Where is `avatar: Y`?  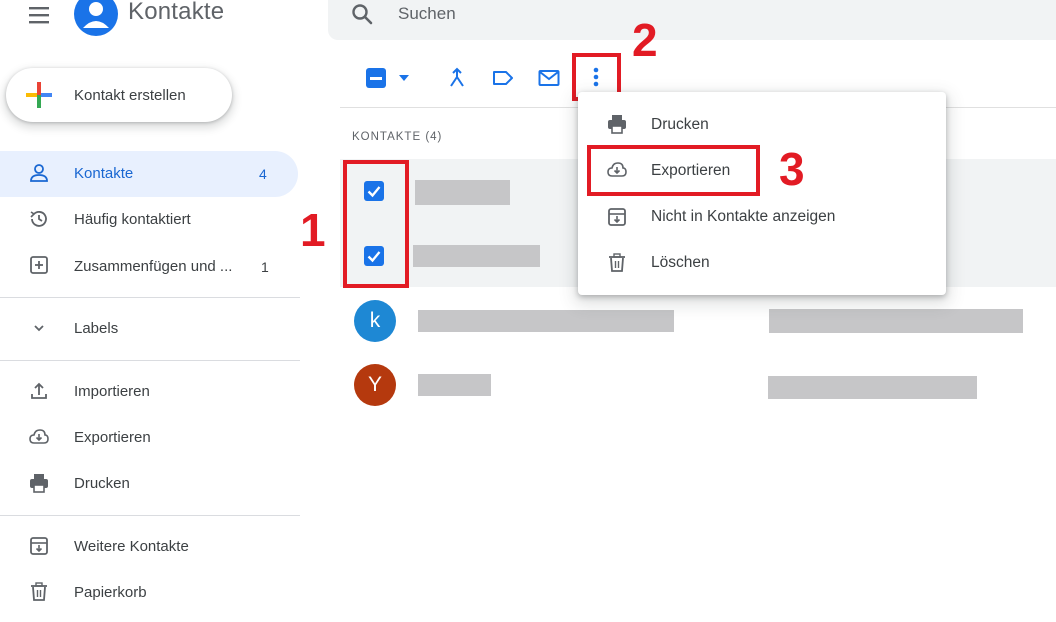 avatar: Y is located at coordinates (375, 385).